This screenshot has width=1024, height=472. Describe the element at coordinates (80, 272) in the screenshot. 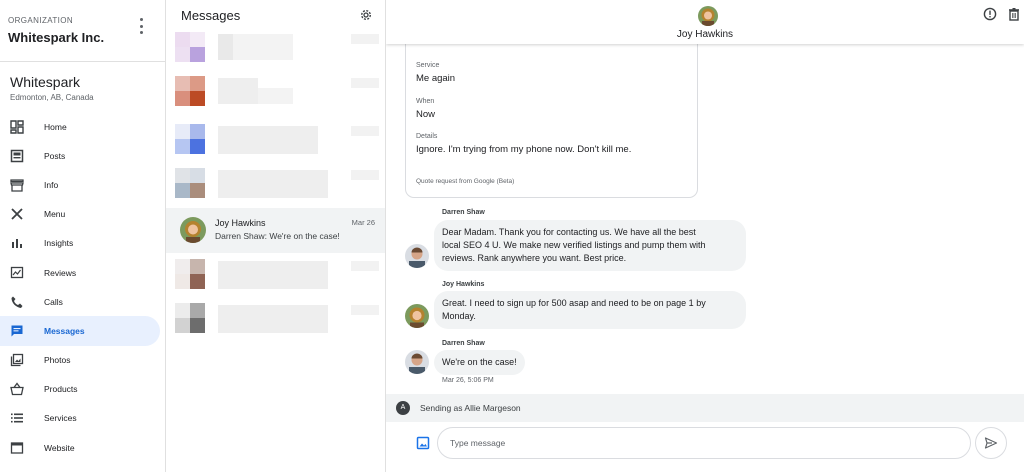

I see `nav-item-reviews: Reviews` at that location.